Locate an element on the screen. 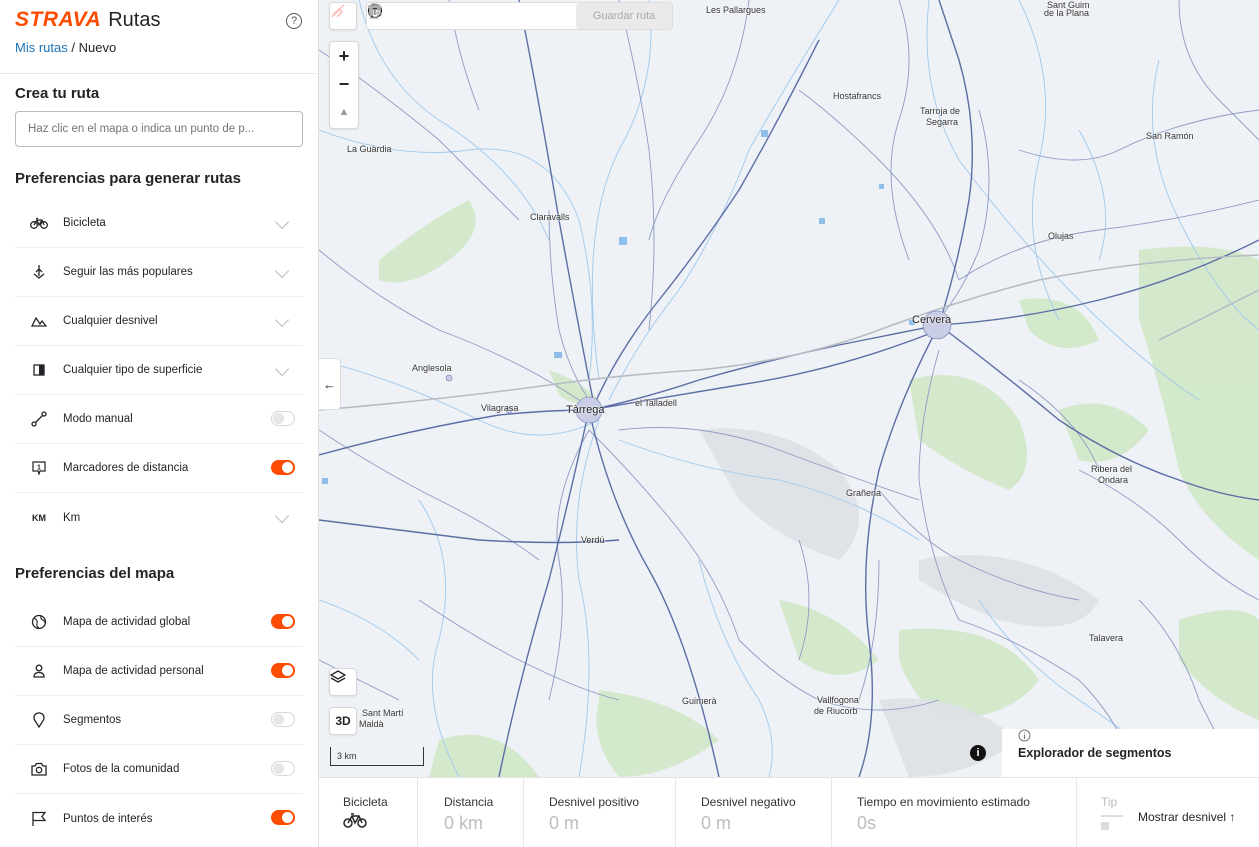  pref-community-photos: Fotos de la comunidad is located at coordinates (159, 769).